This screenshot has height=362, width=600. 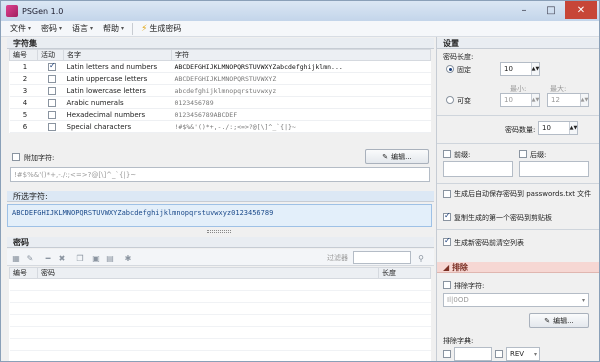 I want to click on col-chars: 字符, so click(x=301, y=55).